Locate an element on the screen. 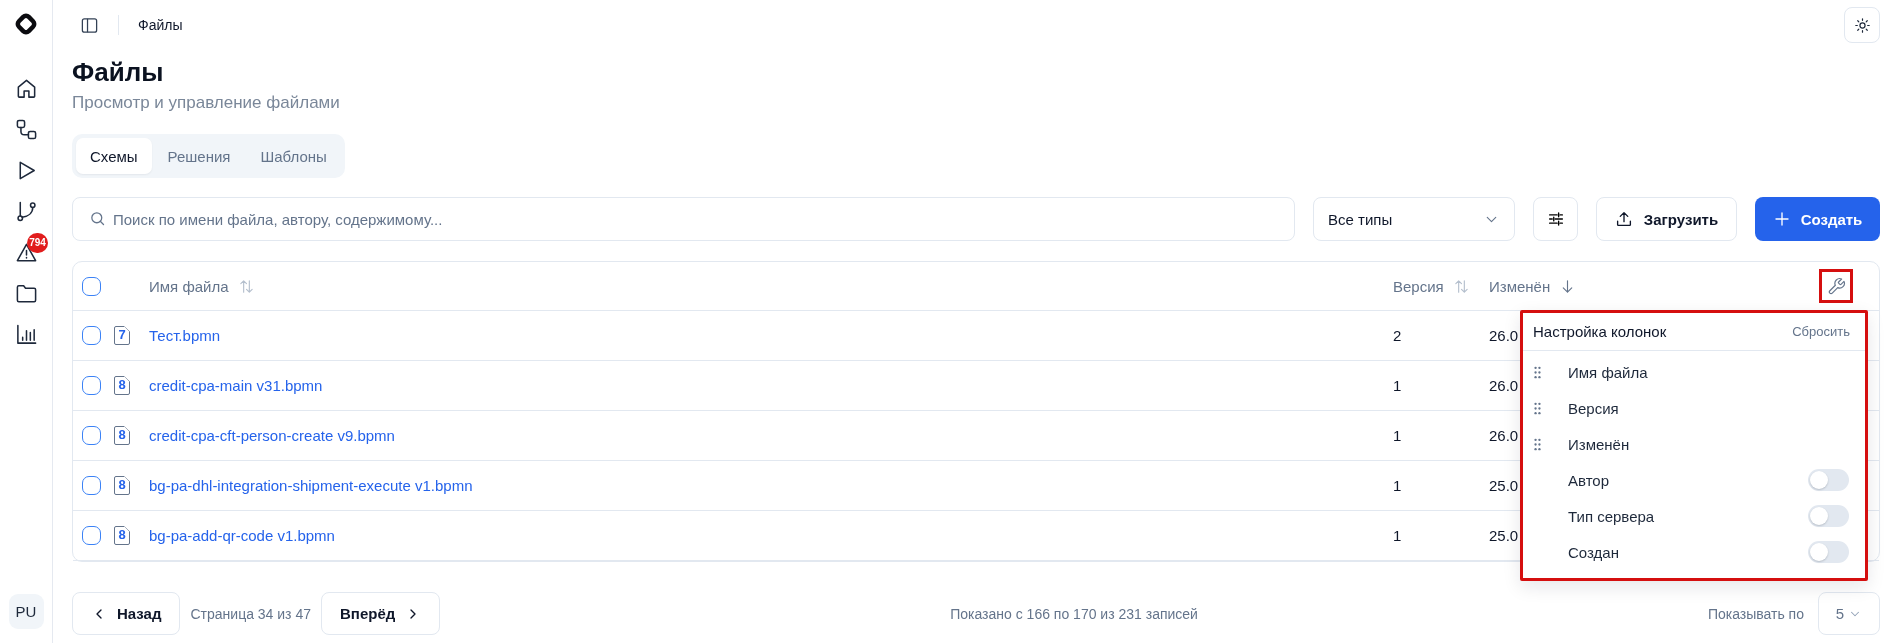 The height and width of the screenshot is (643, 1896). tab: Схемы is located at coordinates (114, 156).